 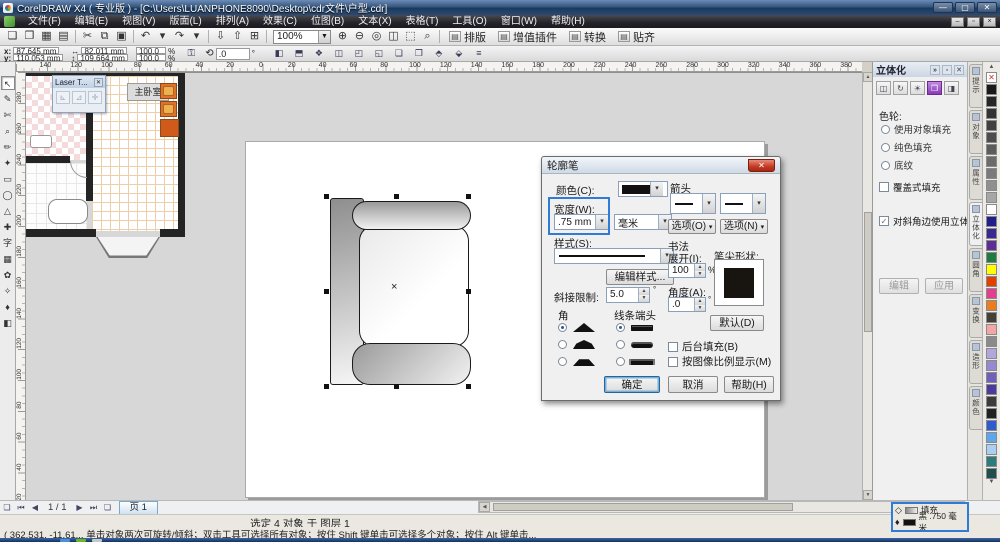 What do you see at coordinates (965, 7) in the screenshot?
I see `maximize-button: ▢` at bounding box center [965, 7].